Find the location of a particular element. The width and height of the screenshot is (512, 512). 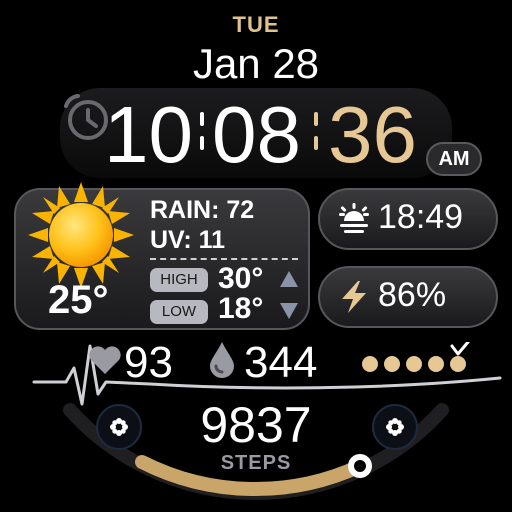

drop-icon is located at coordinates (222, 360).